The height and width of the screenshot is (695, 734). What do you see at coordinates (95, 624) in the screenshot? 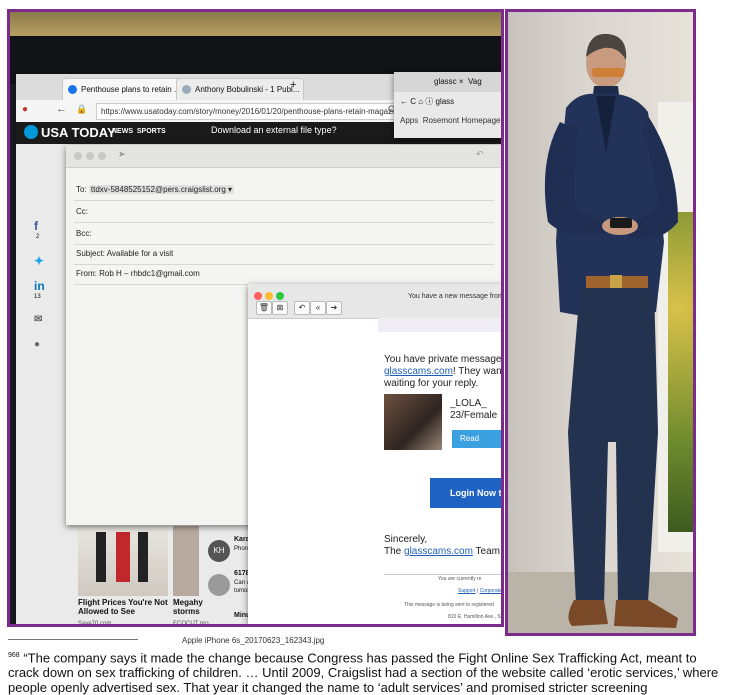
I see `ad-source: Save70.com` at bounding box center [95, 624].